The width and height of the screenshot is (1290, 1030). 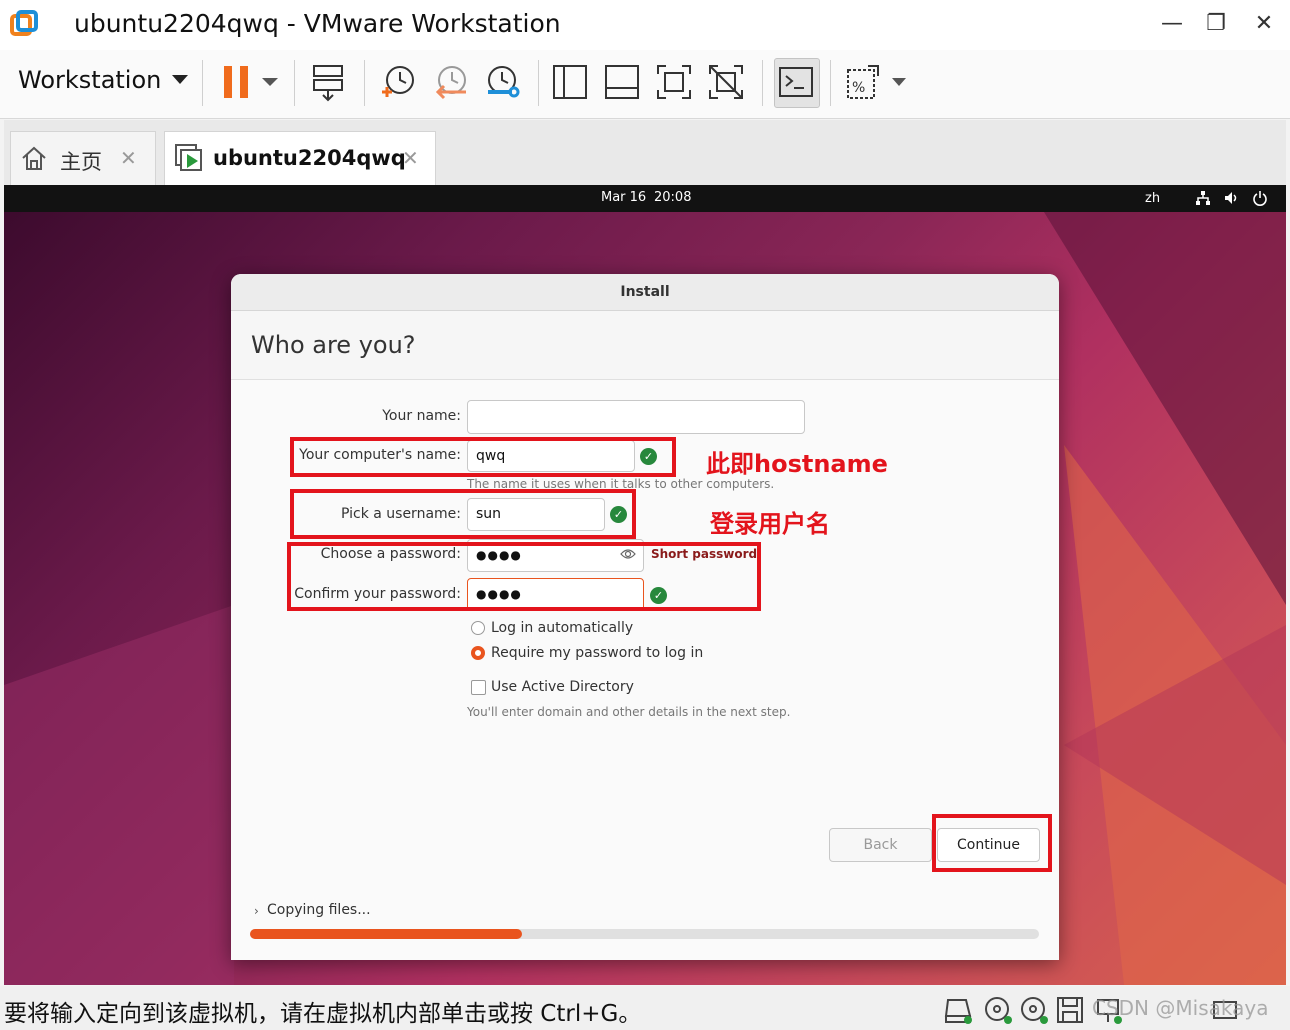 I want to click on thumbnail-bar-icon, so click(x=622, y=82).